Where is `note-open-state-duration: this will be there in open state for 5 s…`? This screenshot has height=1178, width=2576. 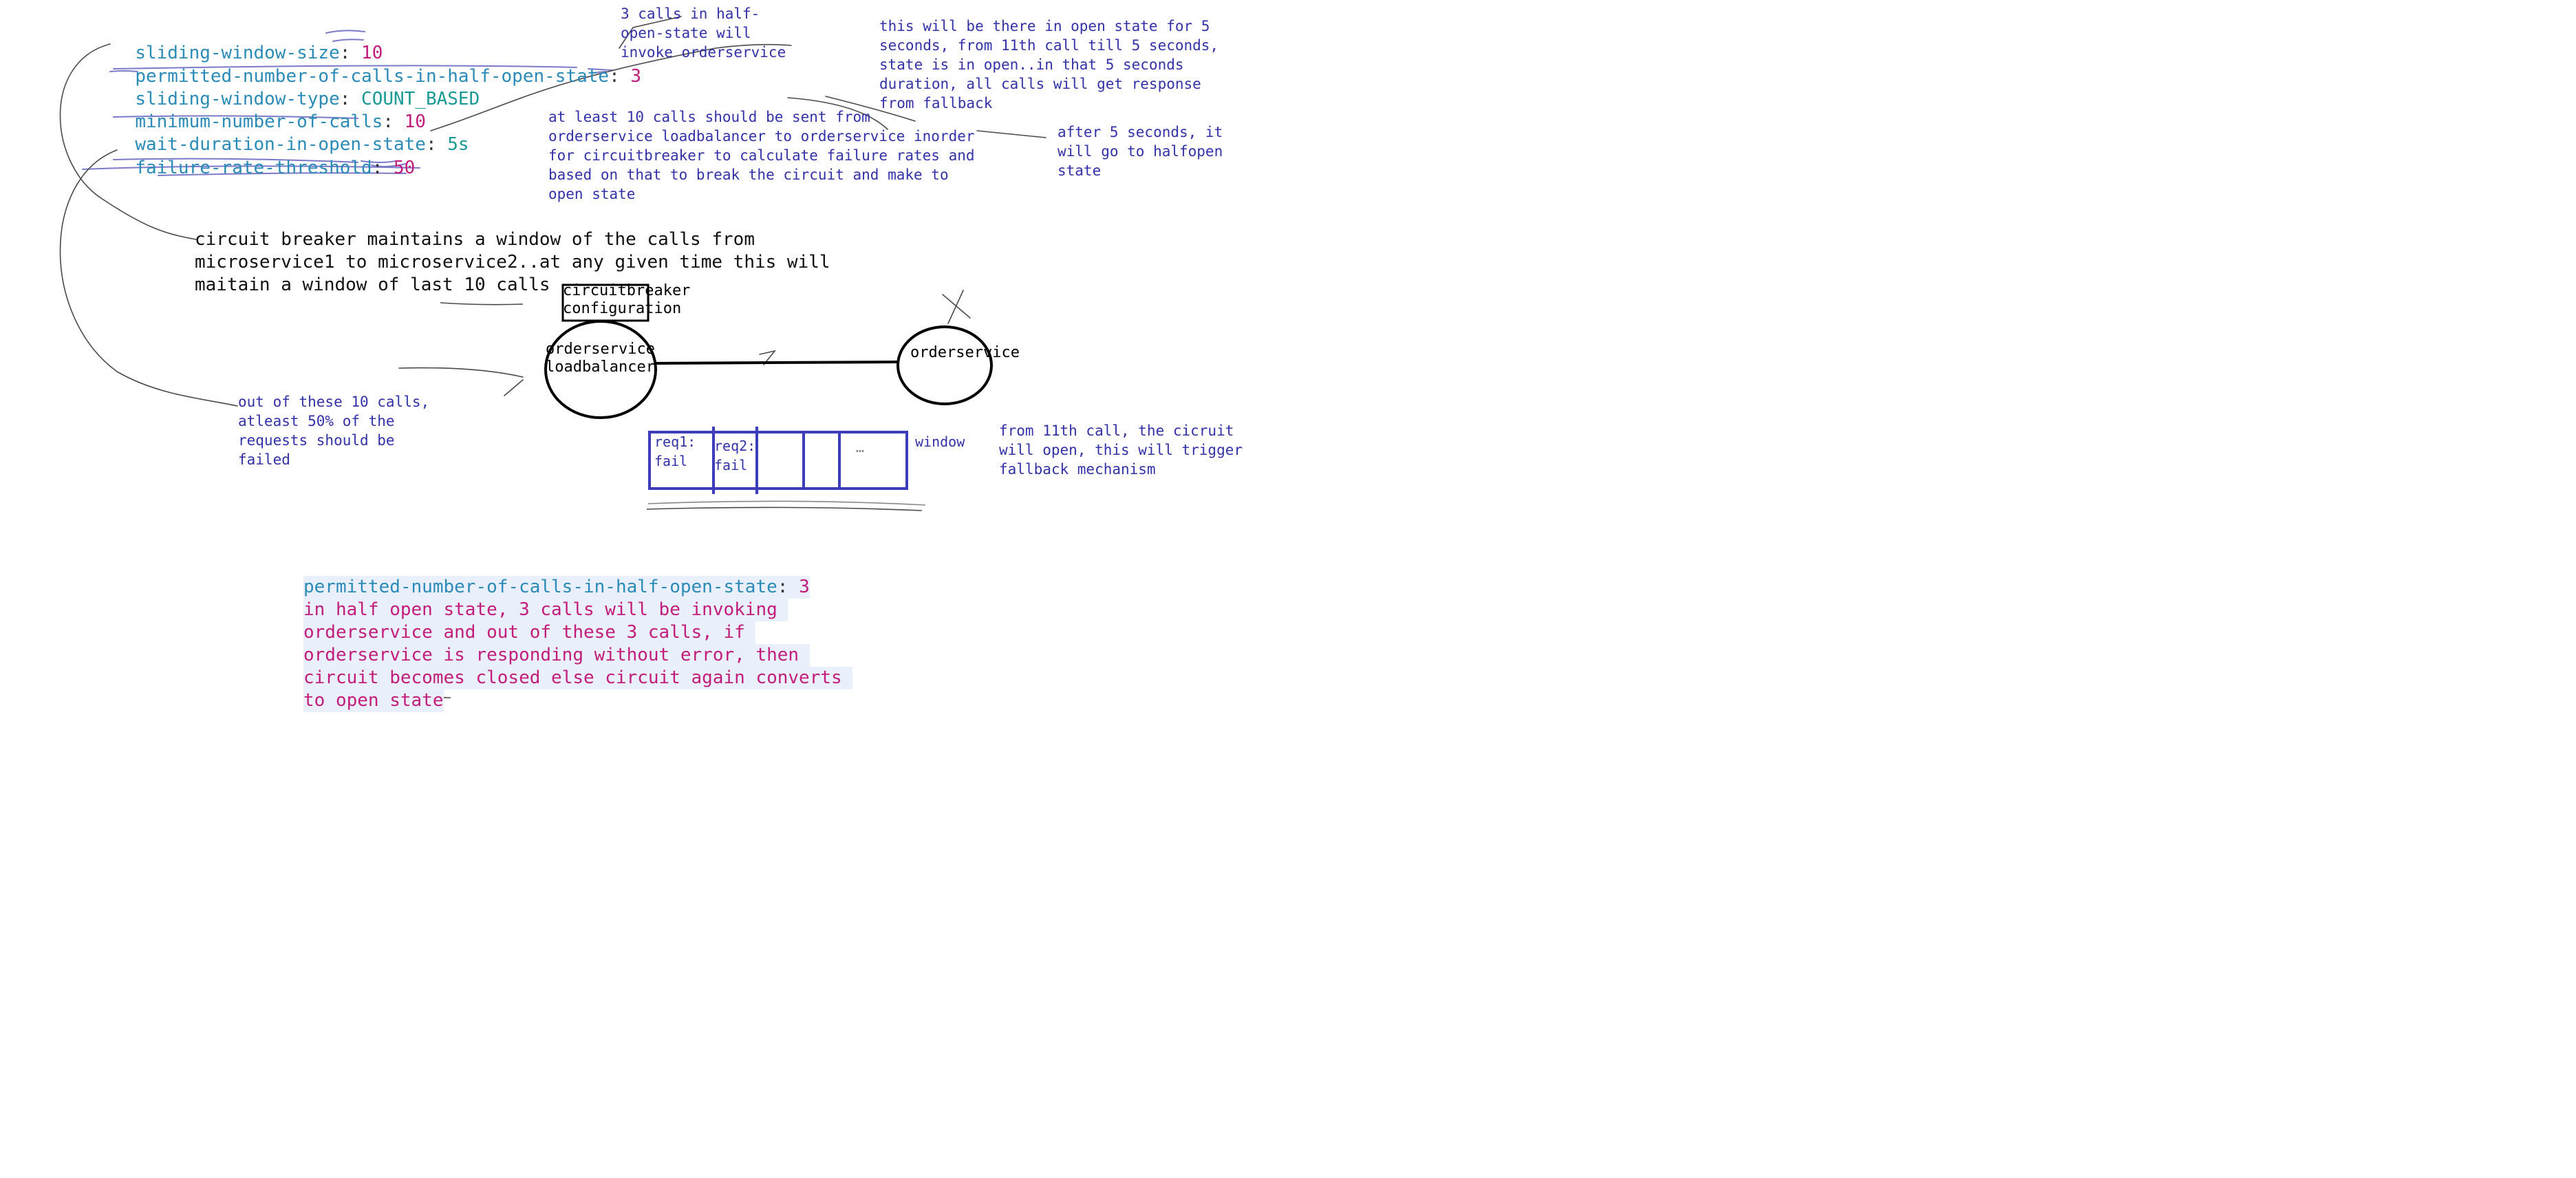 note-open-state-duration: this will be there in open state for 5 s… is located at coordinates (1049, 64).